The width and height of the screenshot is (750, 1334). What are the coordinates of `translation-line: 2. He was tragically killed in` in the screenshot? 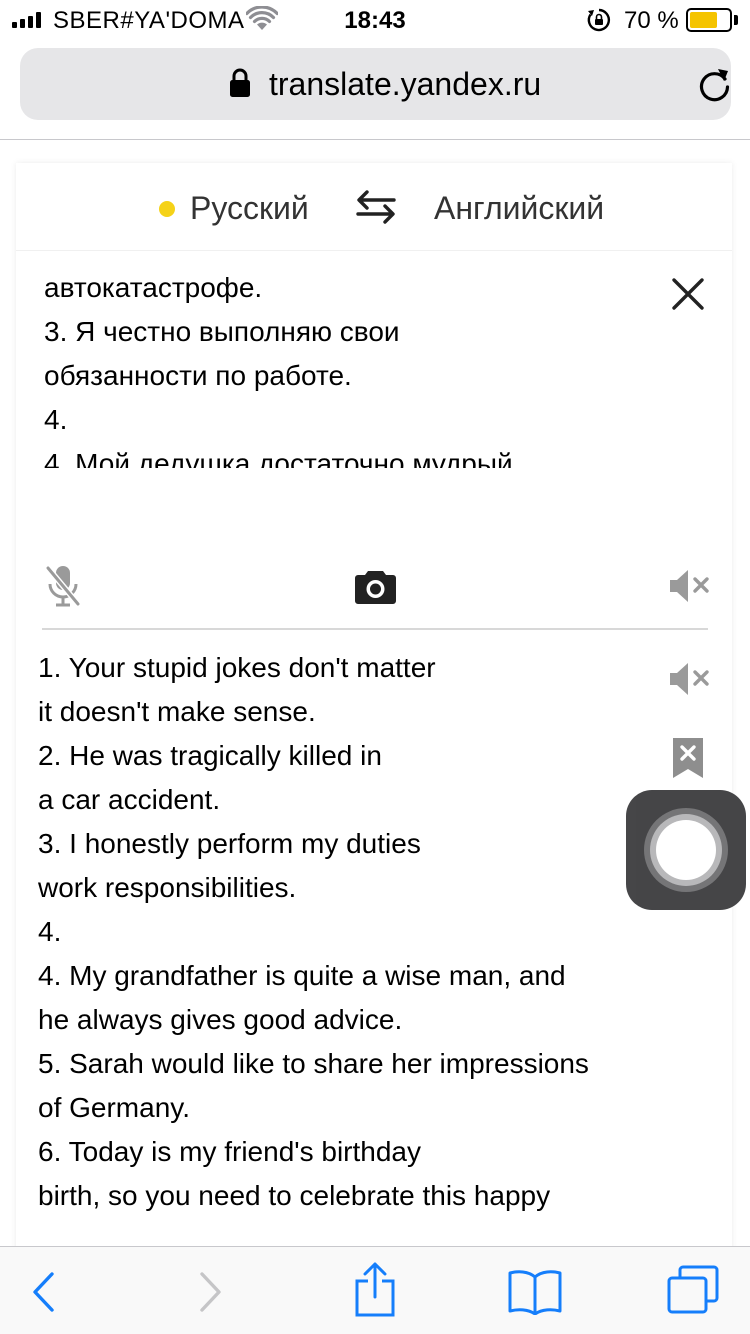 It's located at (210, 755).